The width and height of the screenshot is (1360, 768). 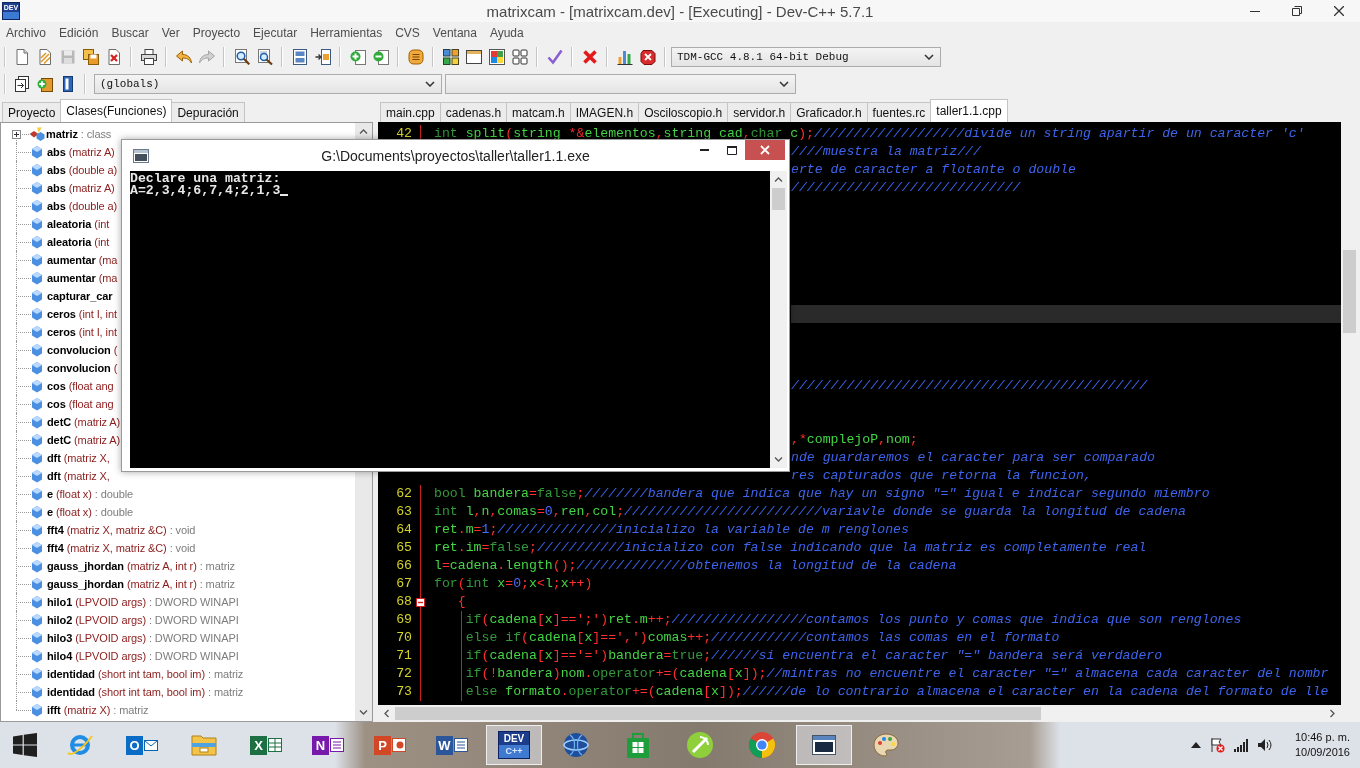 I want to click on clock-date: 10/09/2016, so click(x=1322, y=752).